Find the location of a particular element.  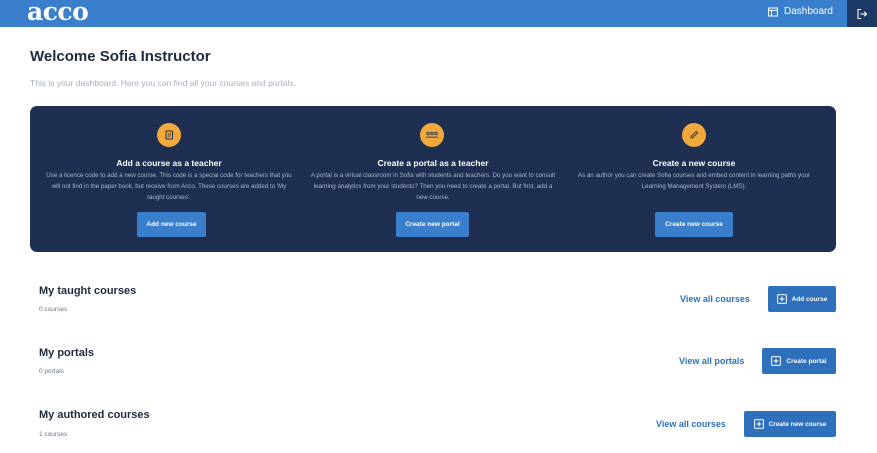

book-icon is located at coordinates (169, 135).